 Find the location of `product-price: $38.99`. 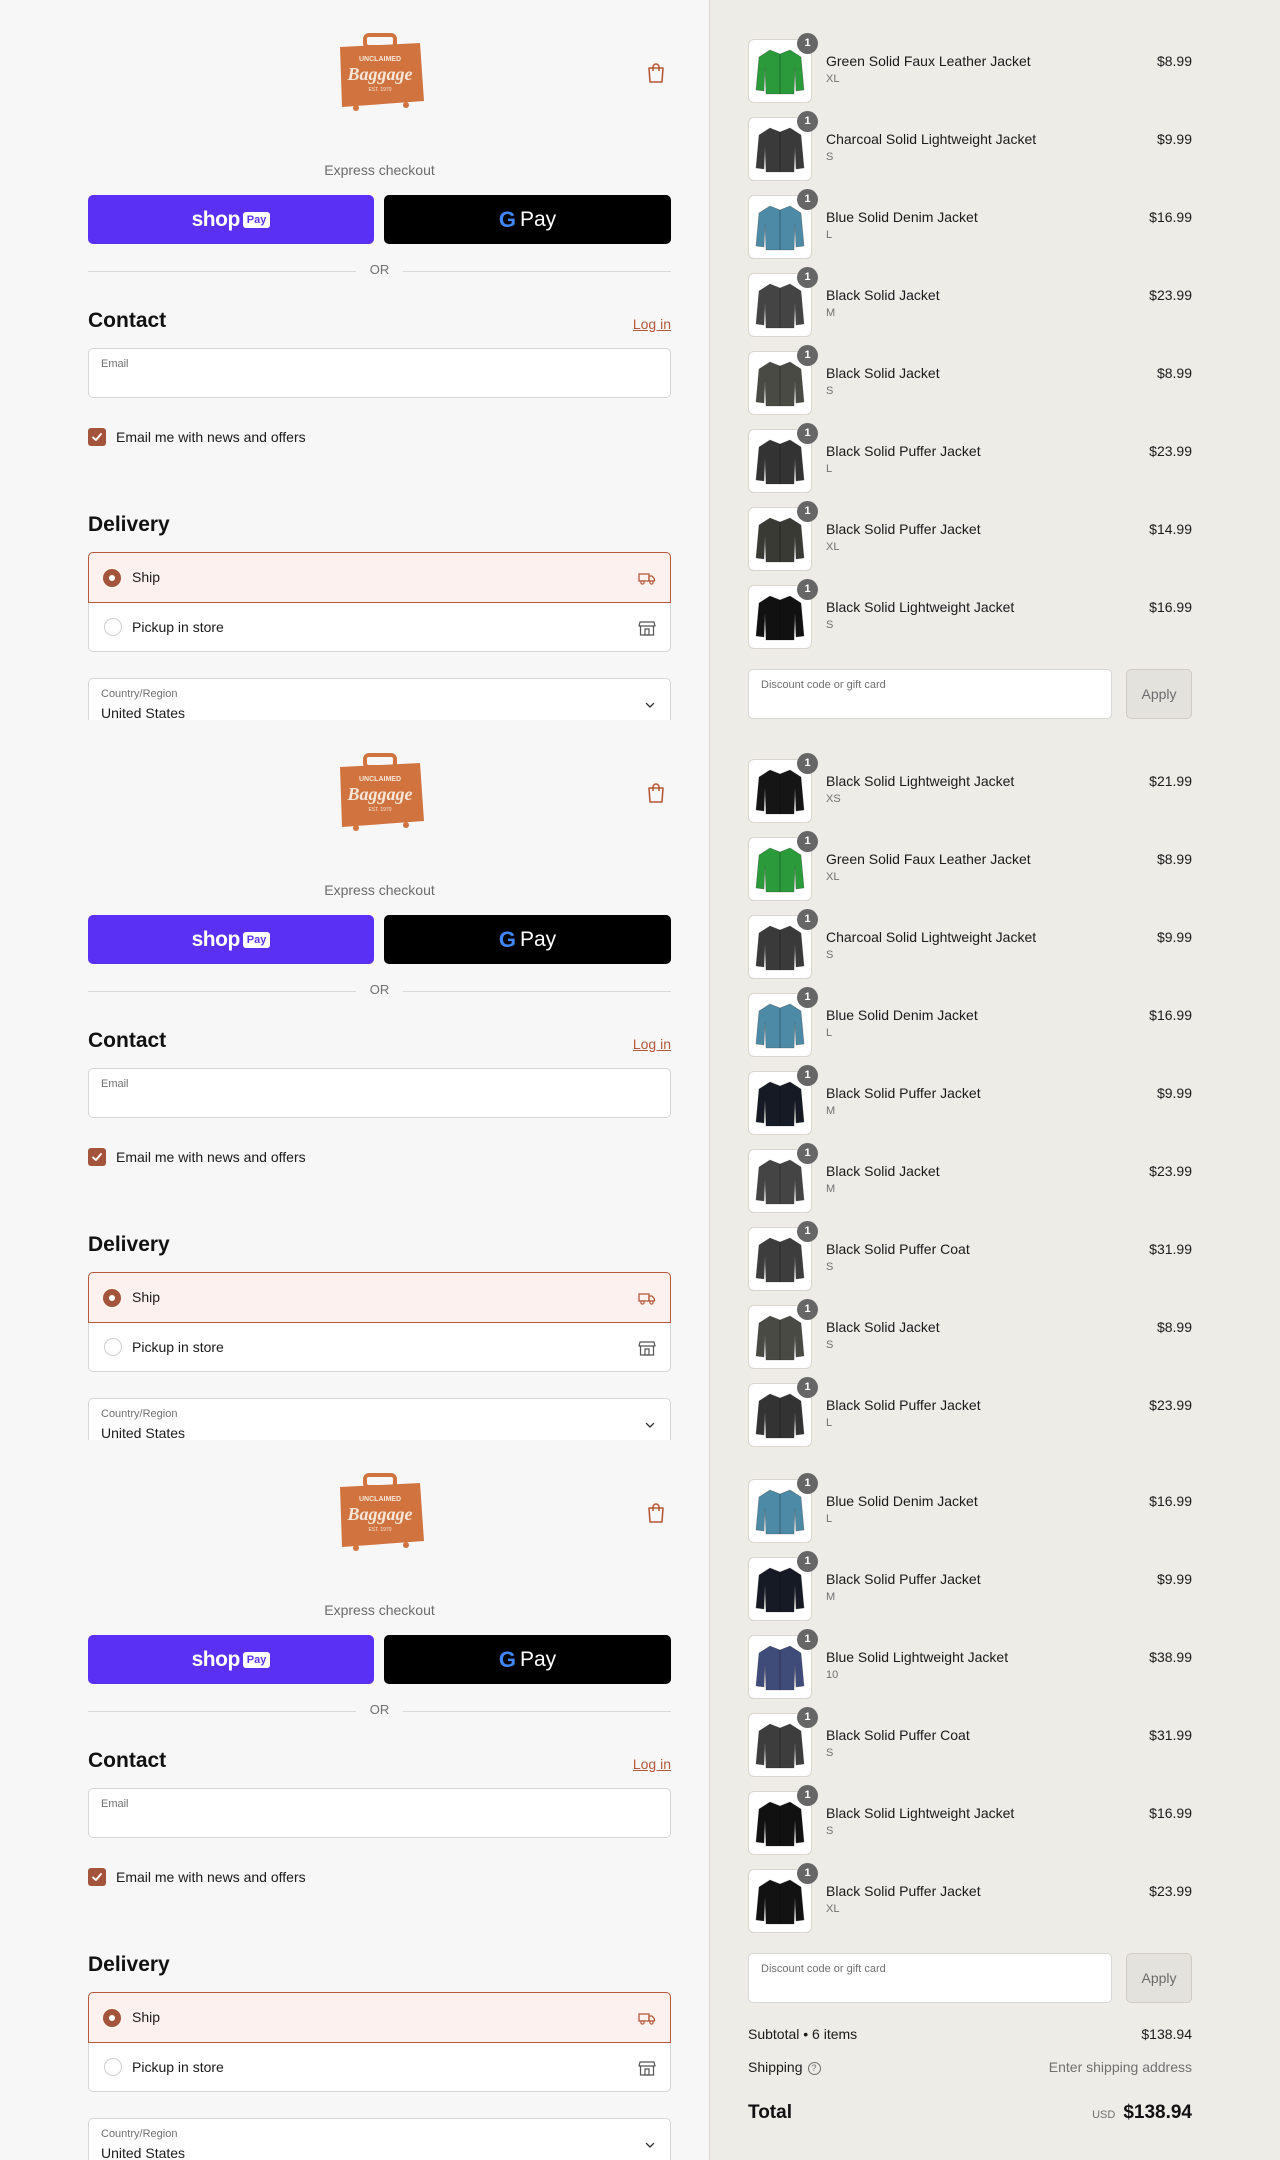

product-price: $38.99 is located at coordinates (1170, 1657).